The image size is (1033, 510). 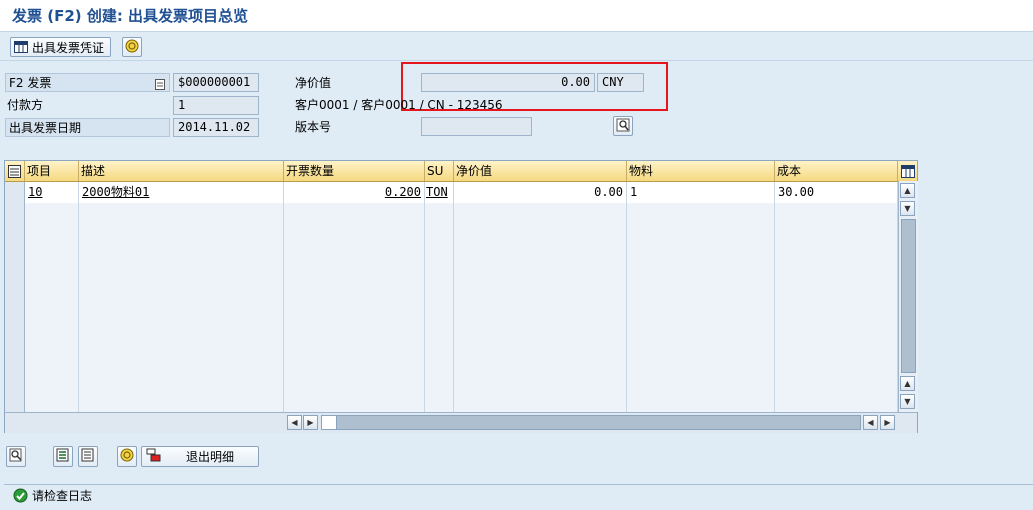 I want to click on scroll-down-icon: ▼, so click(x=907, y=401).